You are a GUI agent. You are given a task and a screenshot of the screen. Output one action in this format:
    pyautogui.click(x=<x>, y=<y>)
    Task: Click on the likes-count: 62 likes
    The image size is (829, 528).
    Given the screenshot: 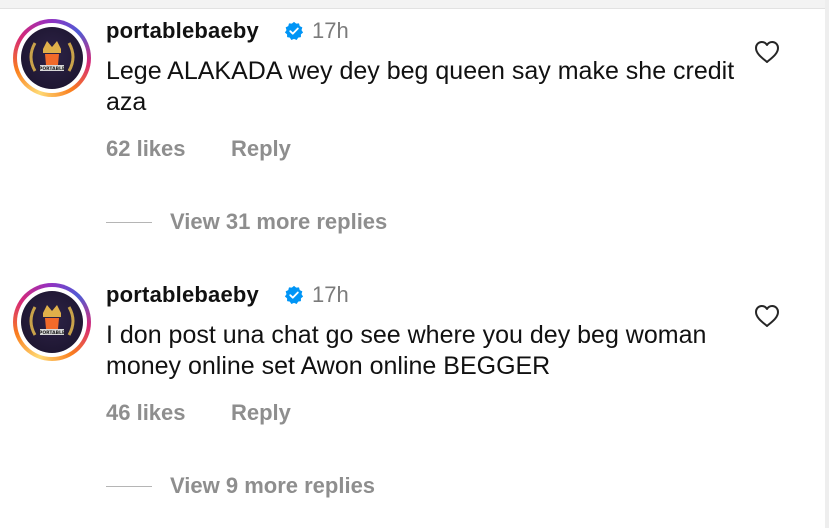 What is the action you would take?
    pyautogui.click(x=146, y=149)
    